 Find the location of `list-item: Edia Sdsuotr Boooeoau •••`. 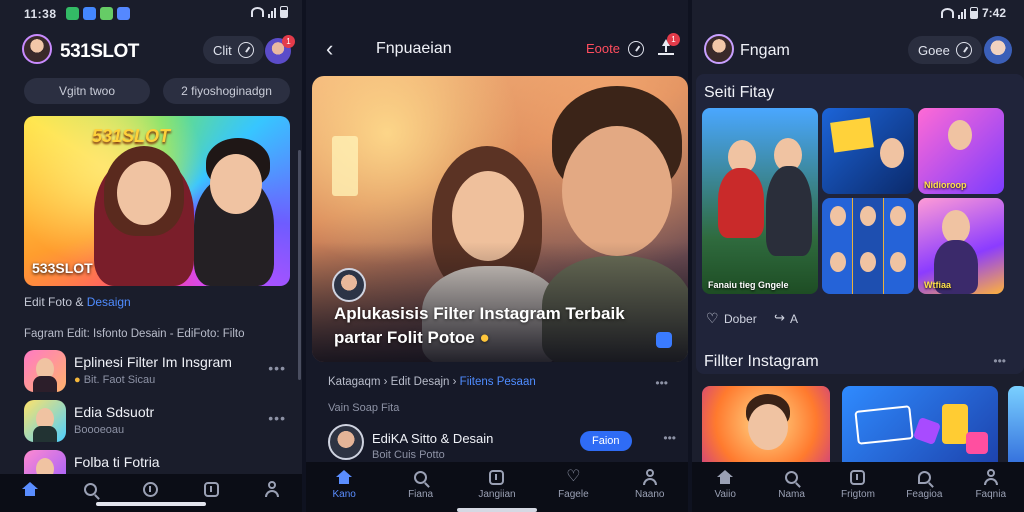

list-item: Edia Sdsuotr Boooeoau ••• is located at coordinates (157, 422).